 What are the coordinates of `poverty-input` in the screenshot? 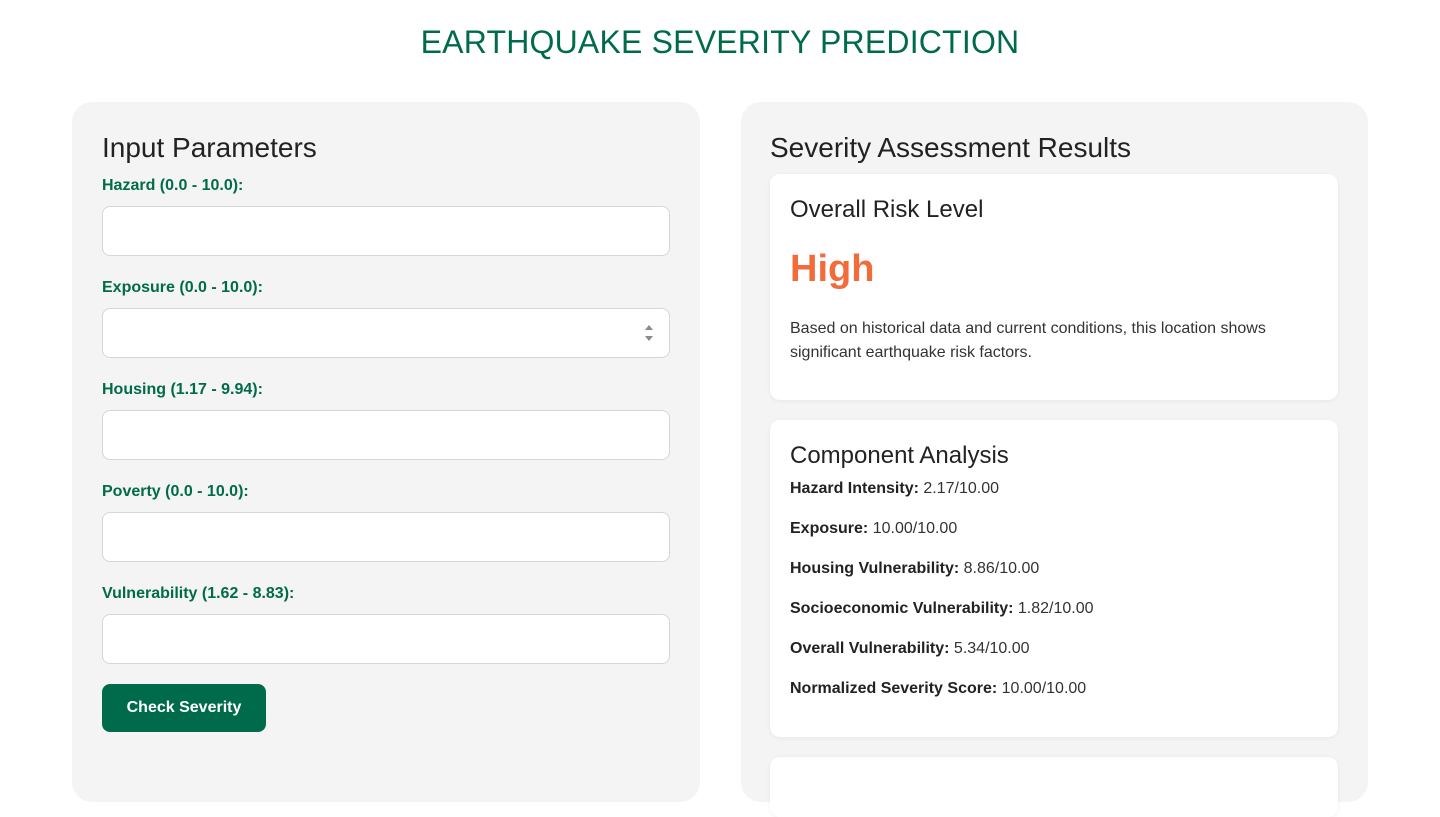 It's located at (386, 537).